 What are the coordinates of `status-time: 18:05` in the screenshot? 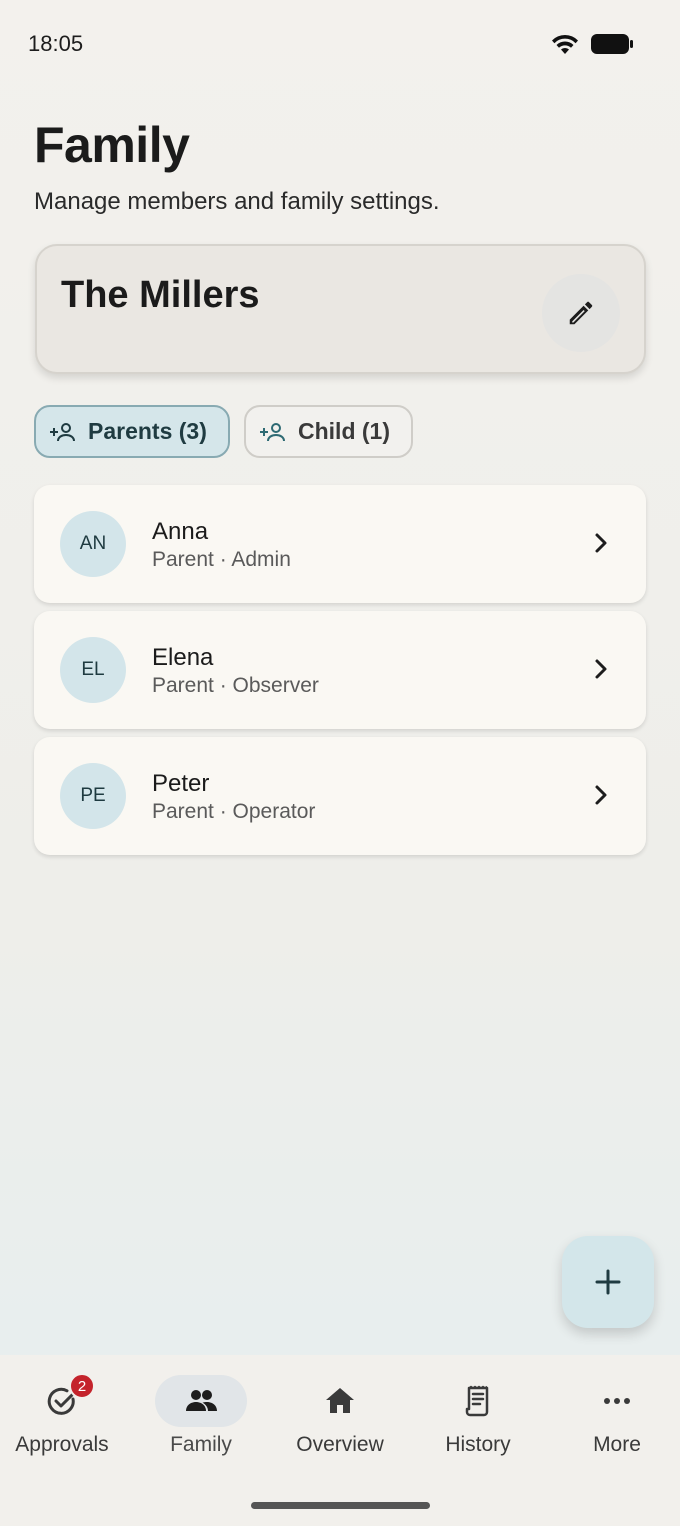 It's located at (56, 43).